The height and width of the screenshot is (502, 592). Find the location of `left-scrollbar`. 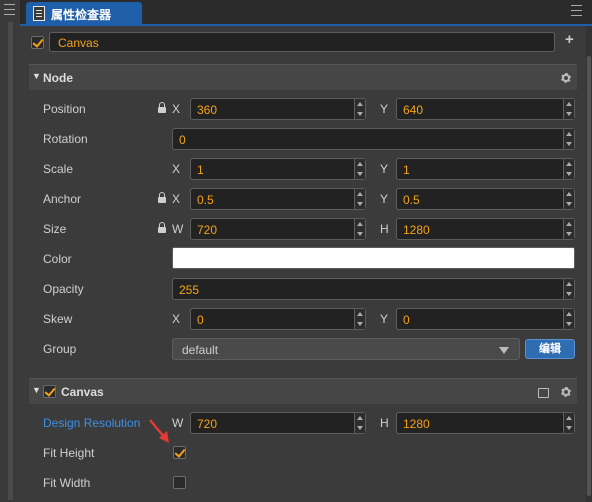

left-scrollbar is located at coordinates (10, 261).